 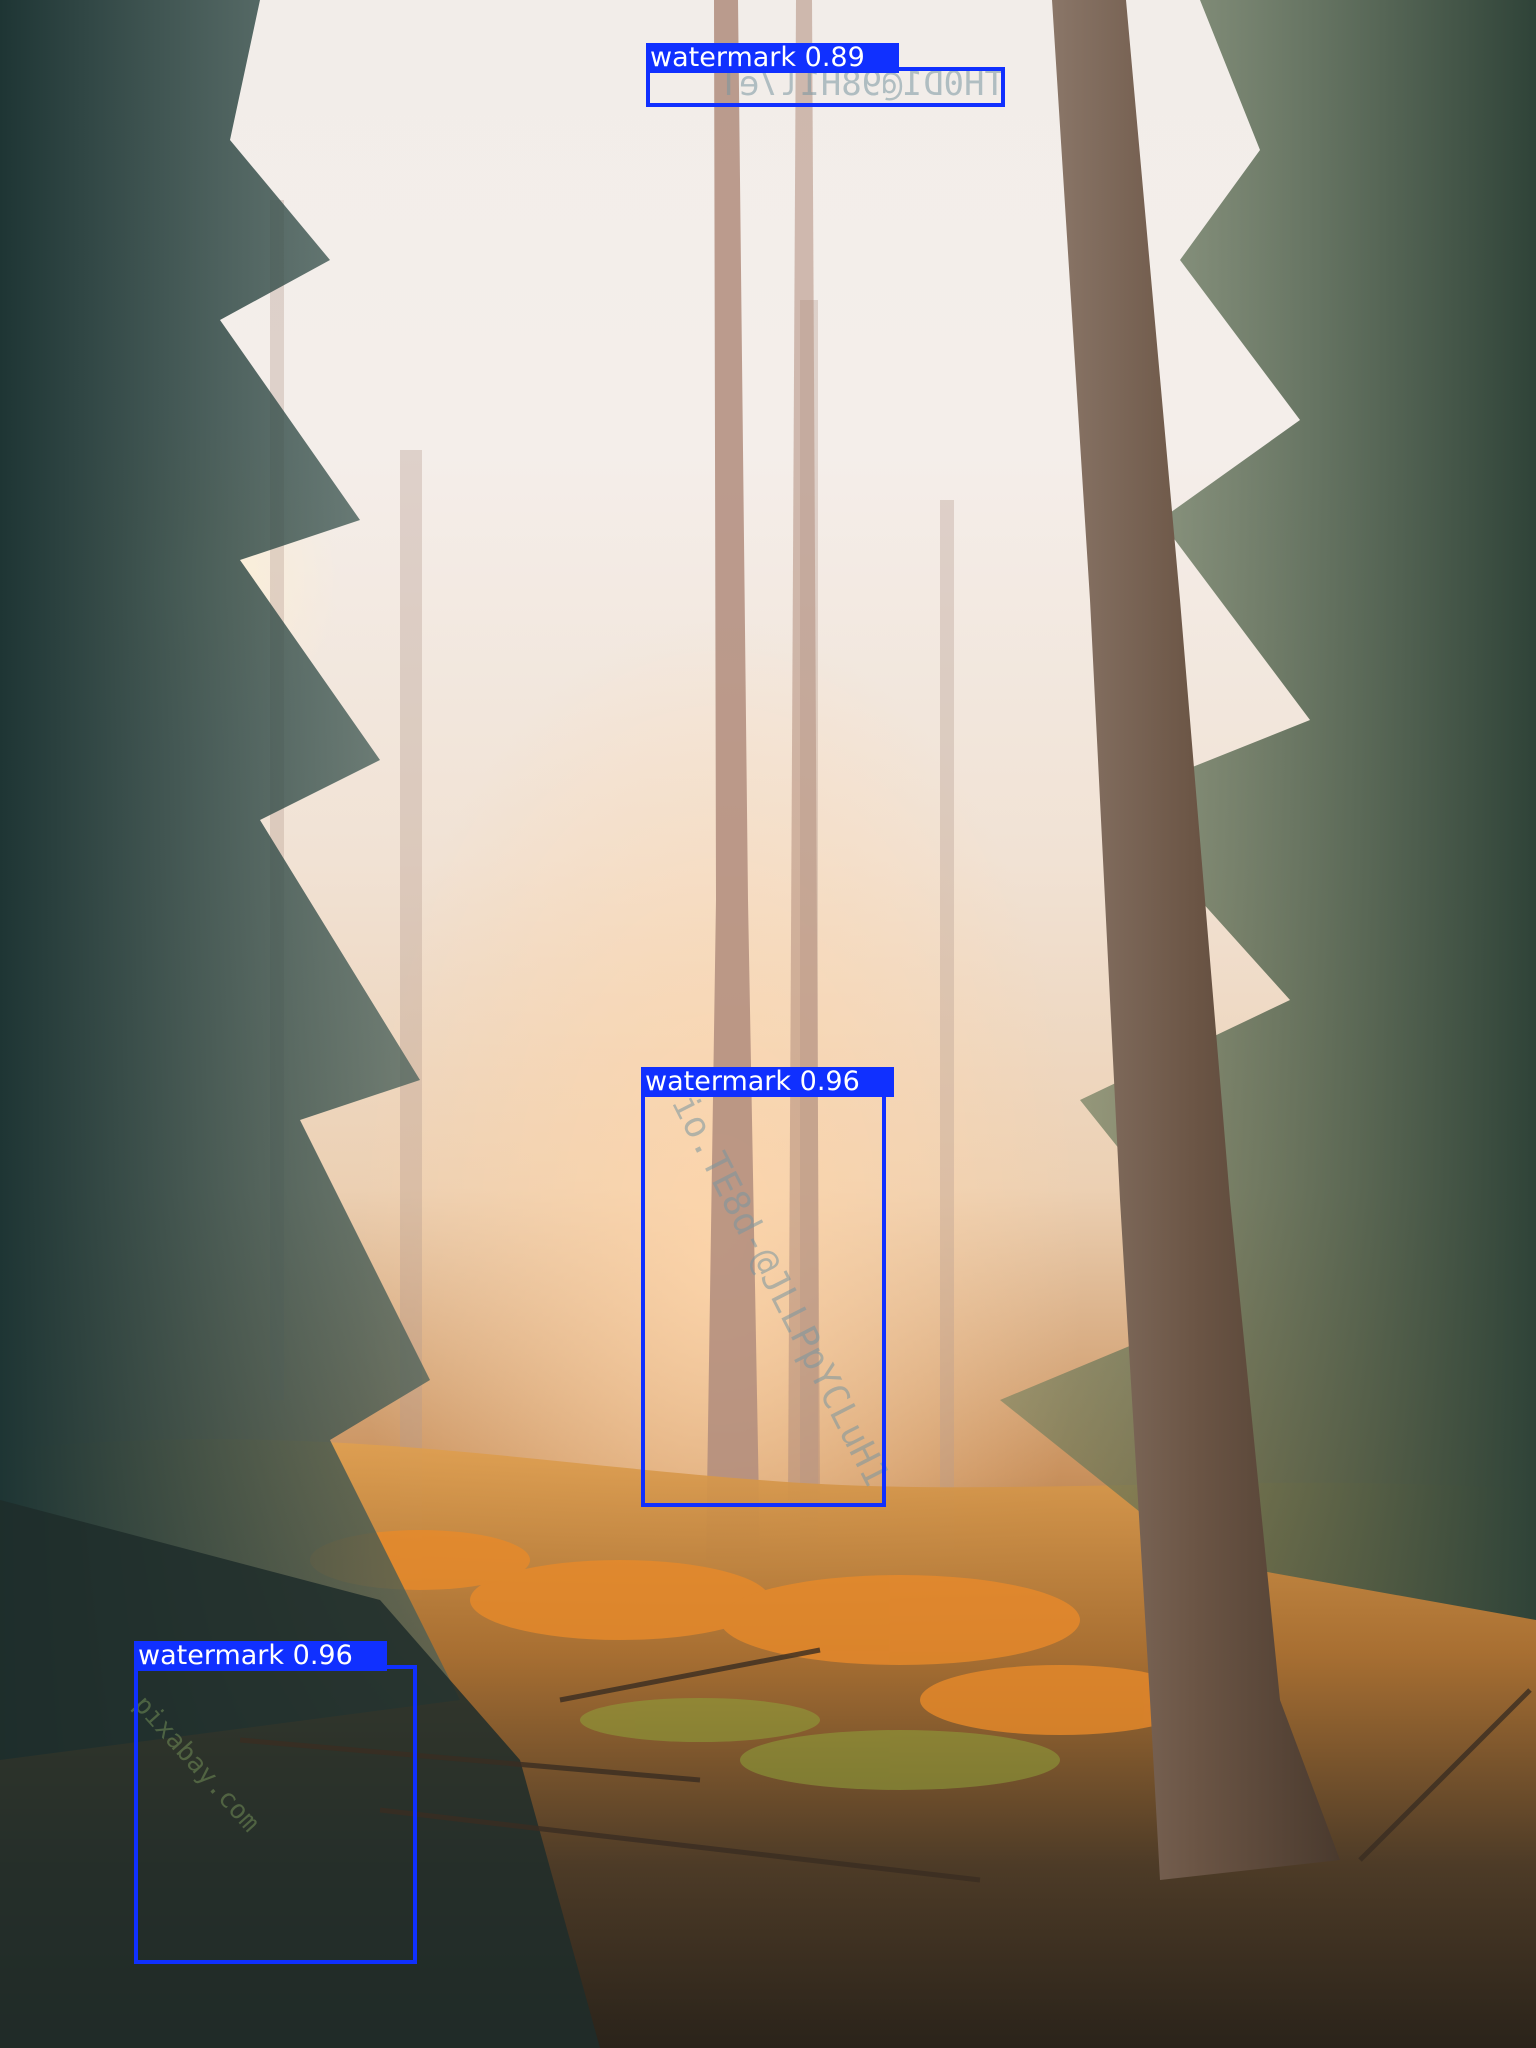 What do you see at coordinates (211, 1655) in the screenshot?
I see `detection-label-3-class: watermark` at bounding box center [211, 1655].